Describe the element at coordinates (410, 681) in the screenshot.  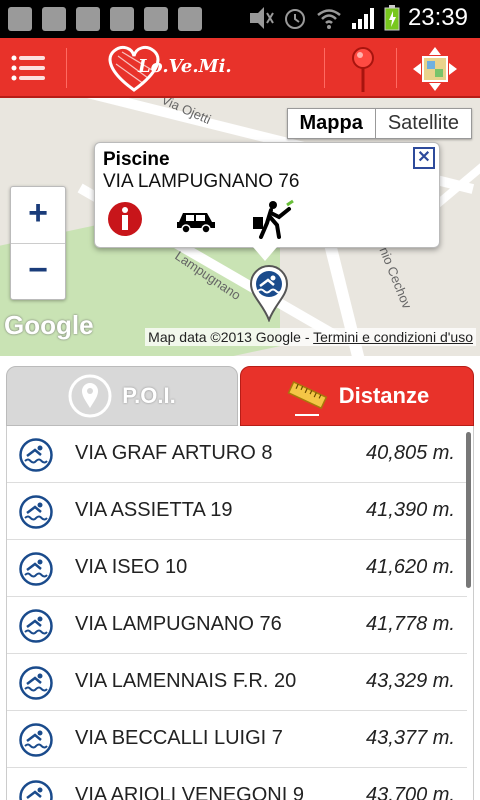
I see `item-distance: 43,329 m.` at that location.